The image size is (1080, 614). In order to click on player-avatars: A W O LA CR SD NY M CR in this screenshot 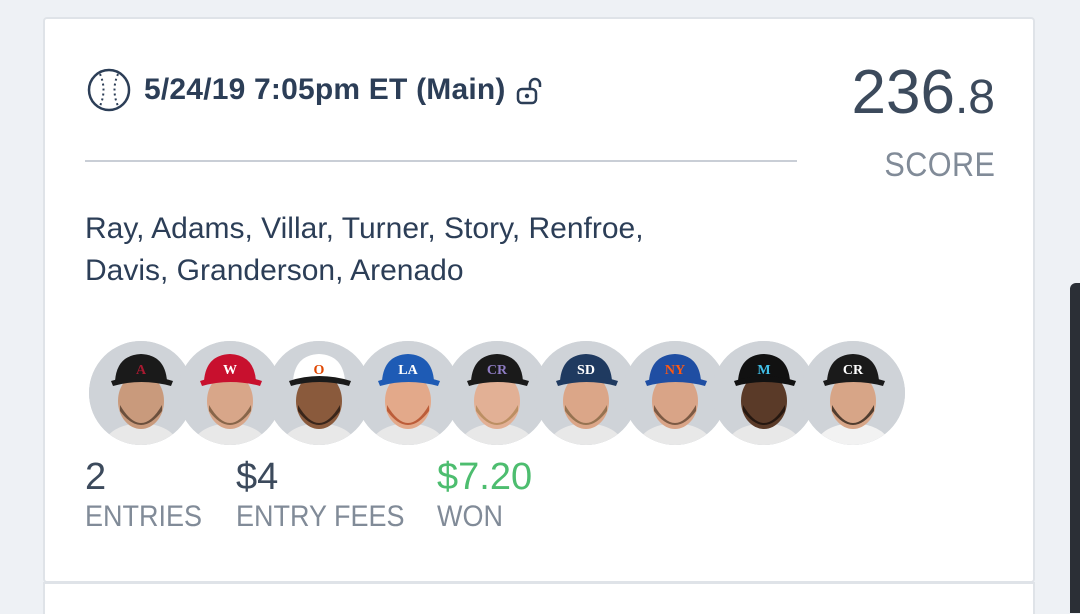, I will do `click(497, 393)`.